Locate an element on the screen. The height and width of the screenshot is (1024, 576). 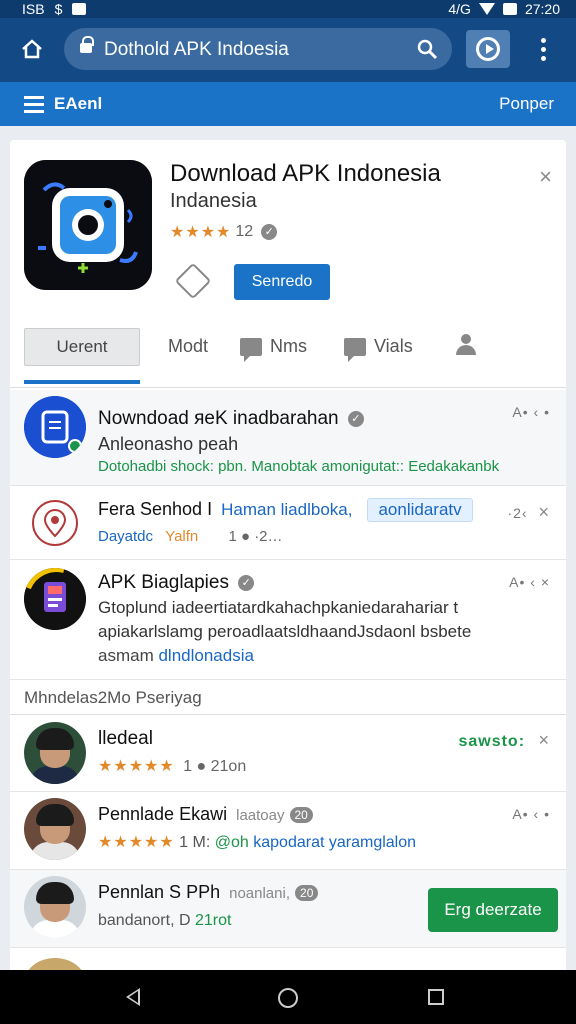
section-heading: Mhndelas2Mo Pseriyag is located at coordinates (113, 697).